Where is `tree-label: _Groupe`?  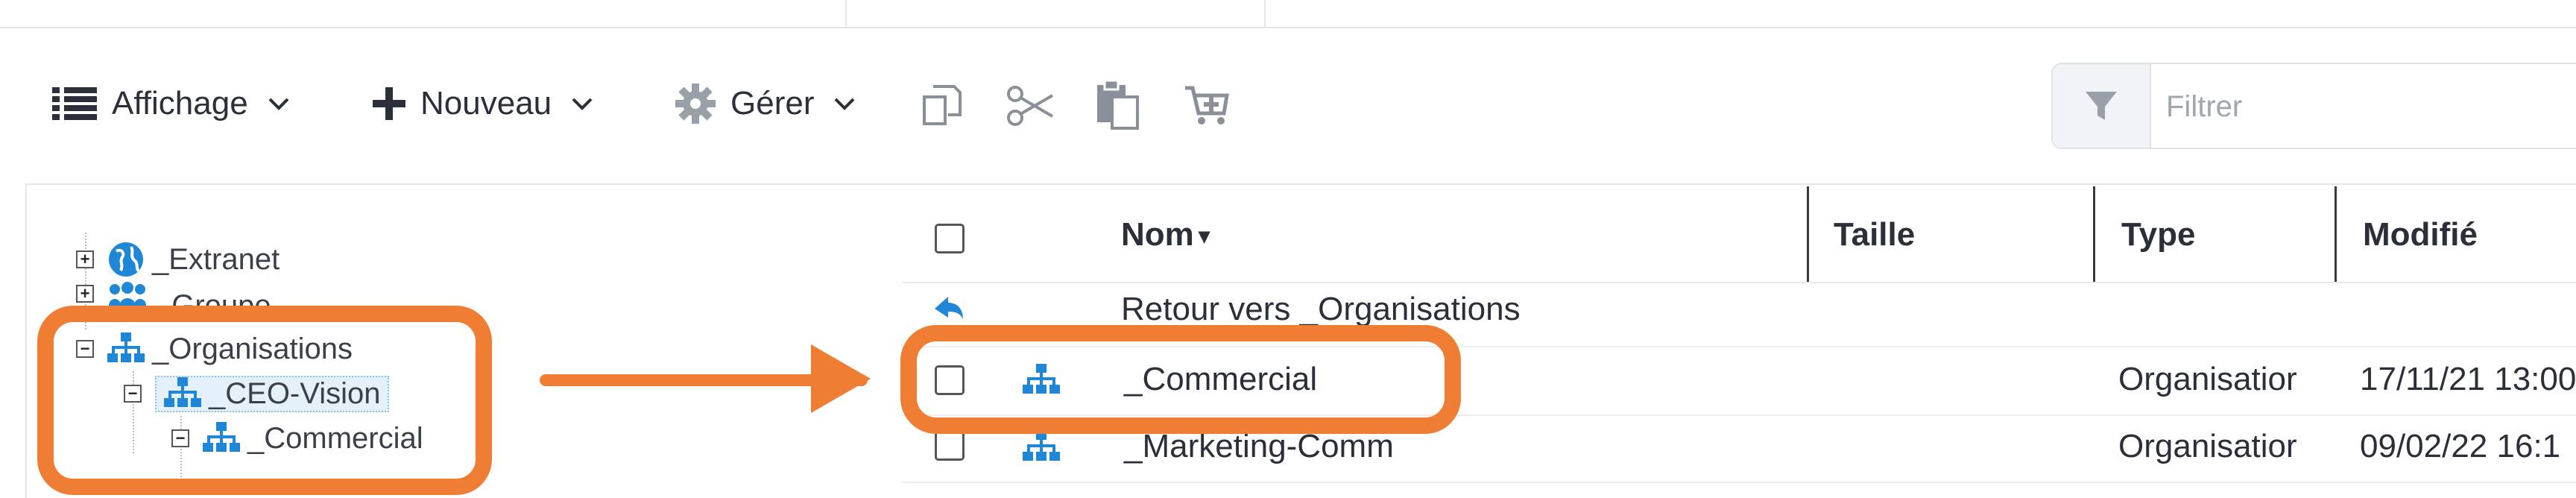
tree-label: _Groupe is located at coordinates (213, 298).